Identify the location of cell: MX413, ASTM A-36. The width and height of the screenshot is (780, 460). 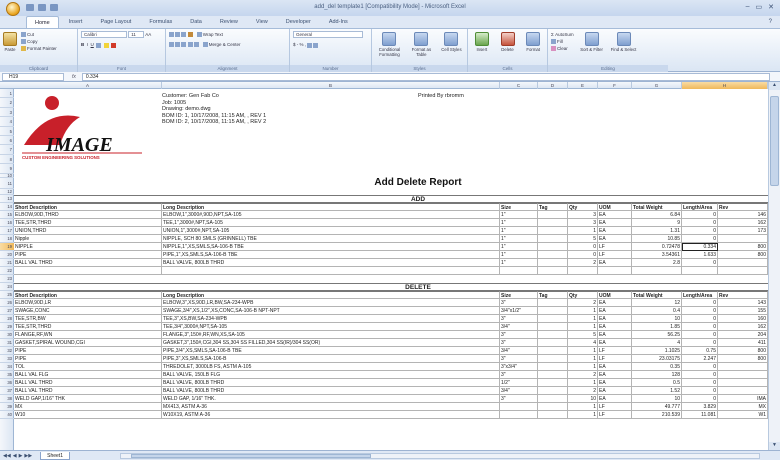
(331, 406).